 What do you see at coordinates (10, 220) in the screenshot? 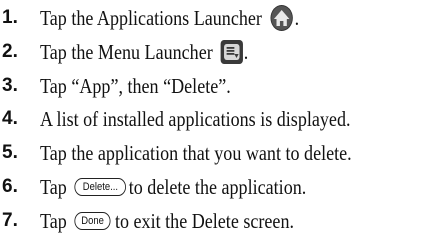
I see `step-number: 7.` at bounding box center [10, 220].